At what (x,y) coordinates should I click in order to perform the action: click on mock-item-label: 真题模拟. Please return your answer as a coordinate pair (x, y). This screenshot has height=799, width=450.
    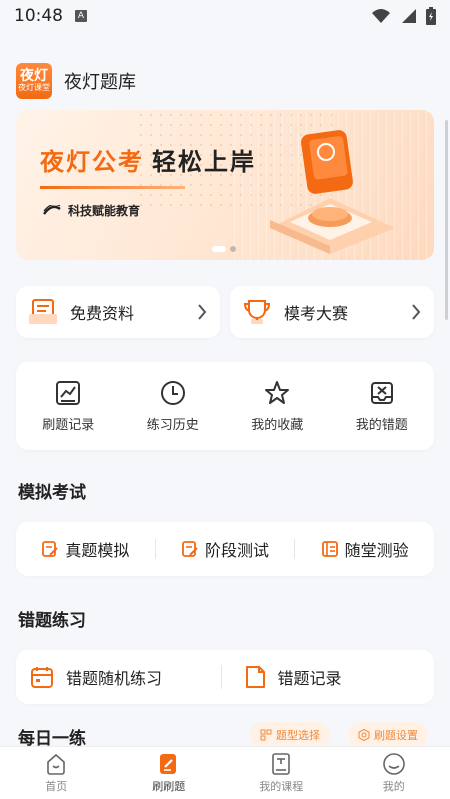
    Looking at the image, I should click on (97, 550).